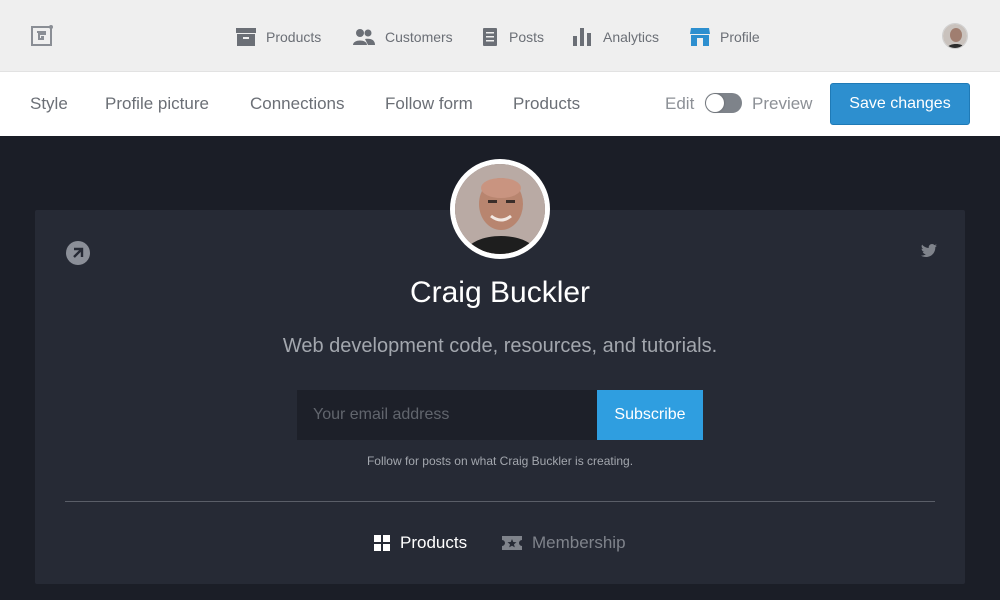 The height and width of the screenshot is (600, 1000). Describe the element at coordinates (929, 251) in the screenshot. I see `twitter-icon` at that location.